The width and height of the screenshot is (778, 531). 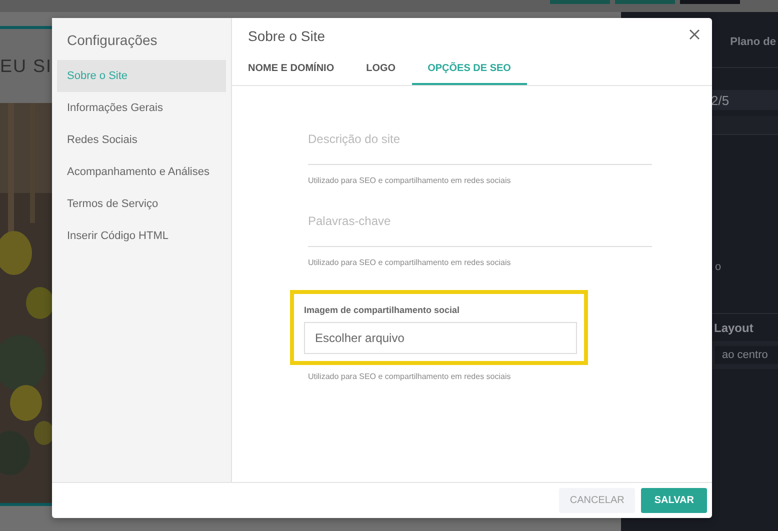 I want to click on sidebar-item: Redes Sociais, so click(x=141, y=140).